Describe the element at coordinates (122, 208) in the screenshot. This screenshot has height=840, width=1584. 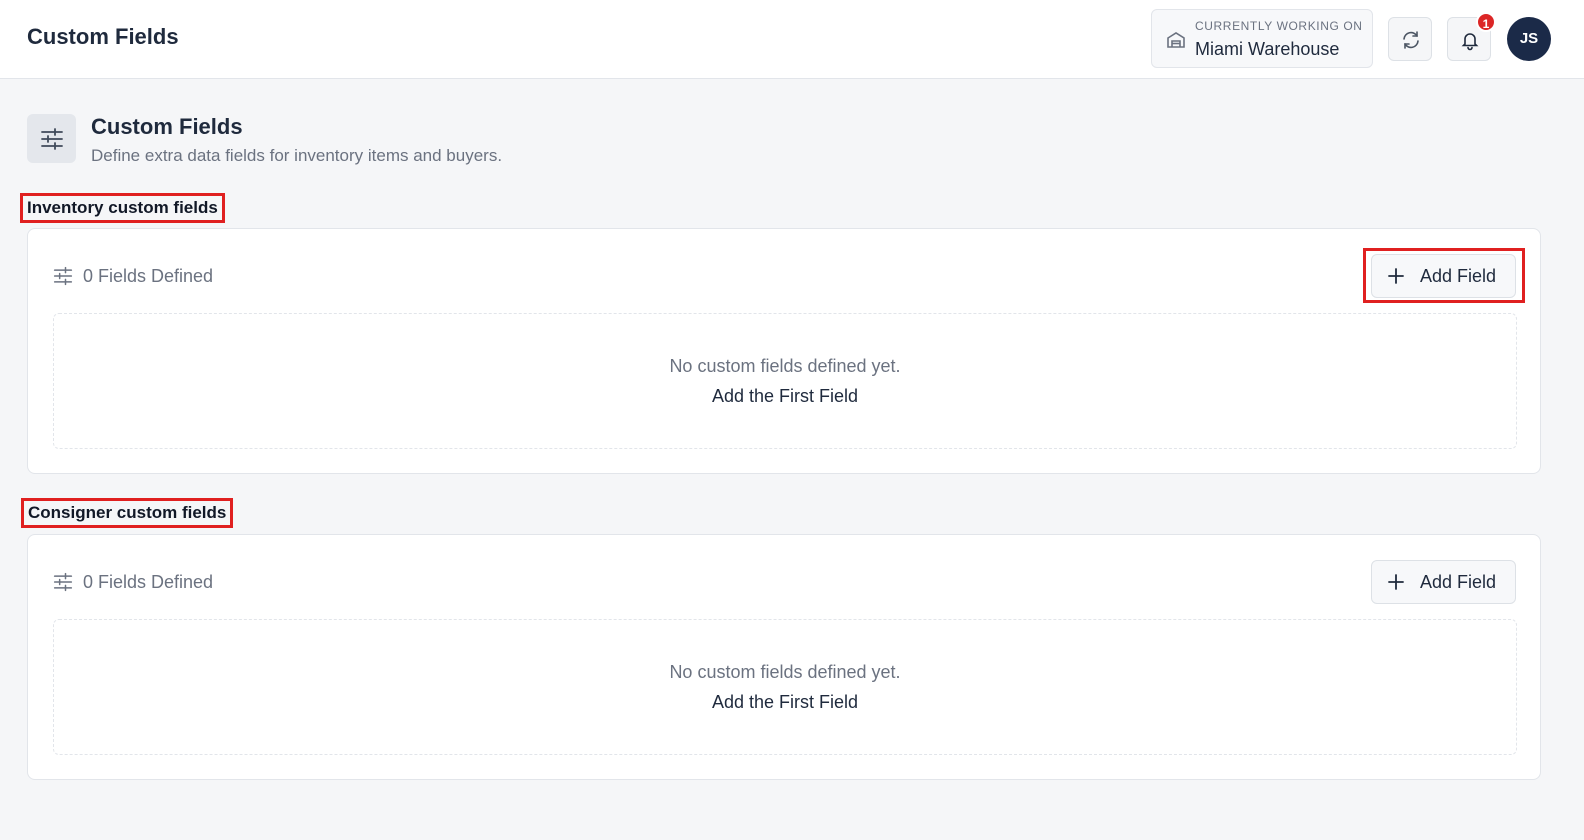
I see `inventory-section-label: Inventory custom fields` at that location.